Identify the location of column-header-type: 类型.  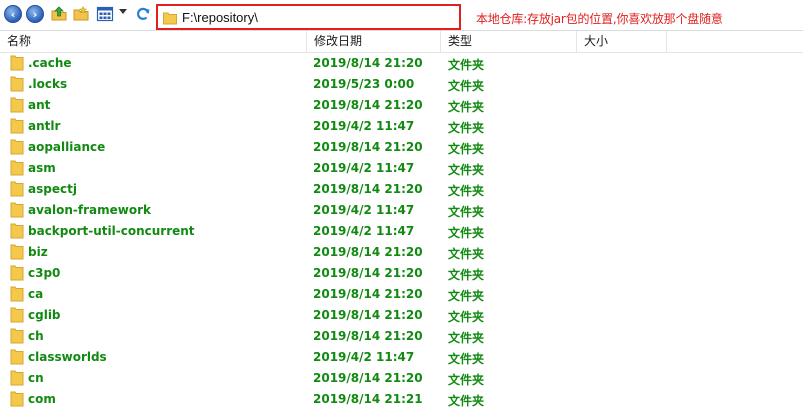
(509, 42).